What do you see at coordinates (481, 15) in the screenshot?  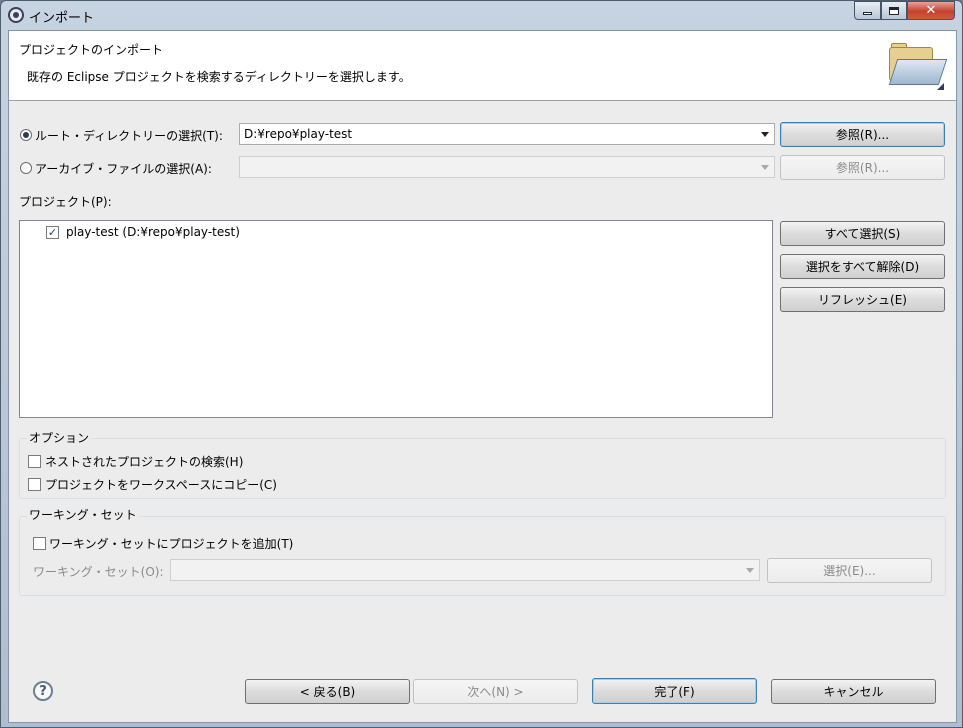 I see `title-bar: インポート ✕` at bounding box center [481, 15].